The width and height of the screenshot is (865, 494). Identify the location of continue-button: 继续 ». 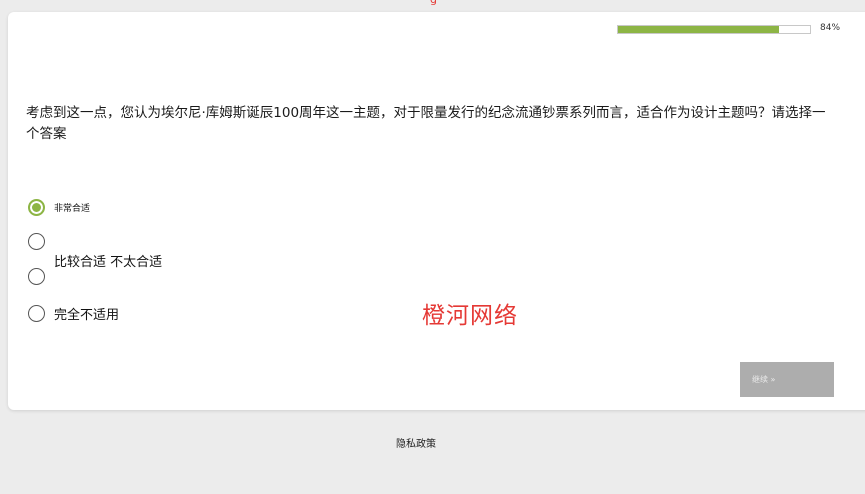
(787, 379).